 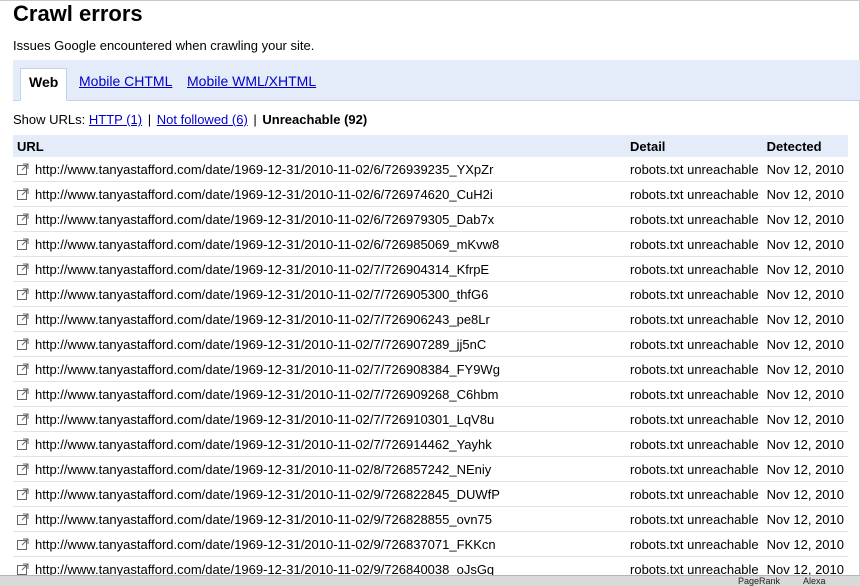 What do you see at coordinates (125, 83) in the screenshot?
I see `tab-mobile-chtml: Mobile CHTML` at bounding box center [125, 83].